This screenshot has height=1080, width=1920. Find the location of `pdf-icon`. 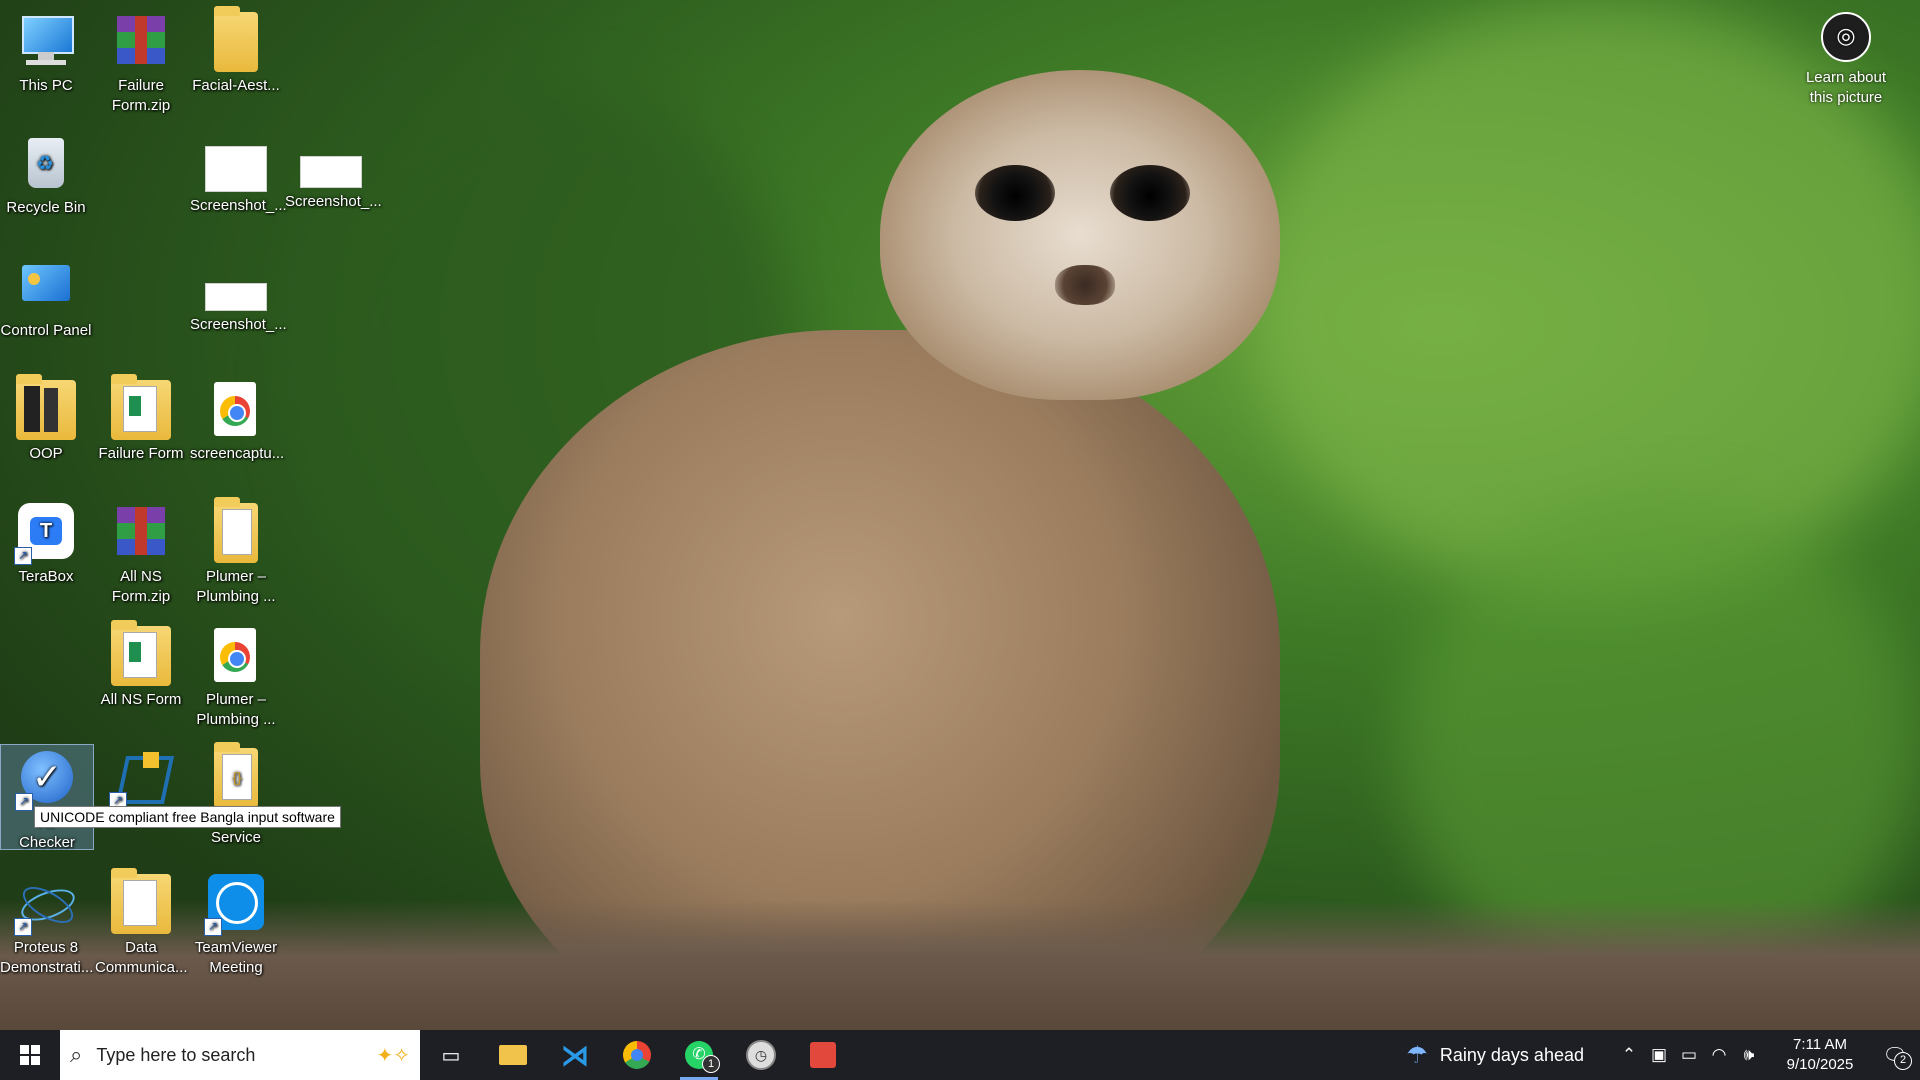

pdf-icon is located at coordinates (236, 410).